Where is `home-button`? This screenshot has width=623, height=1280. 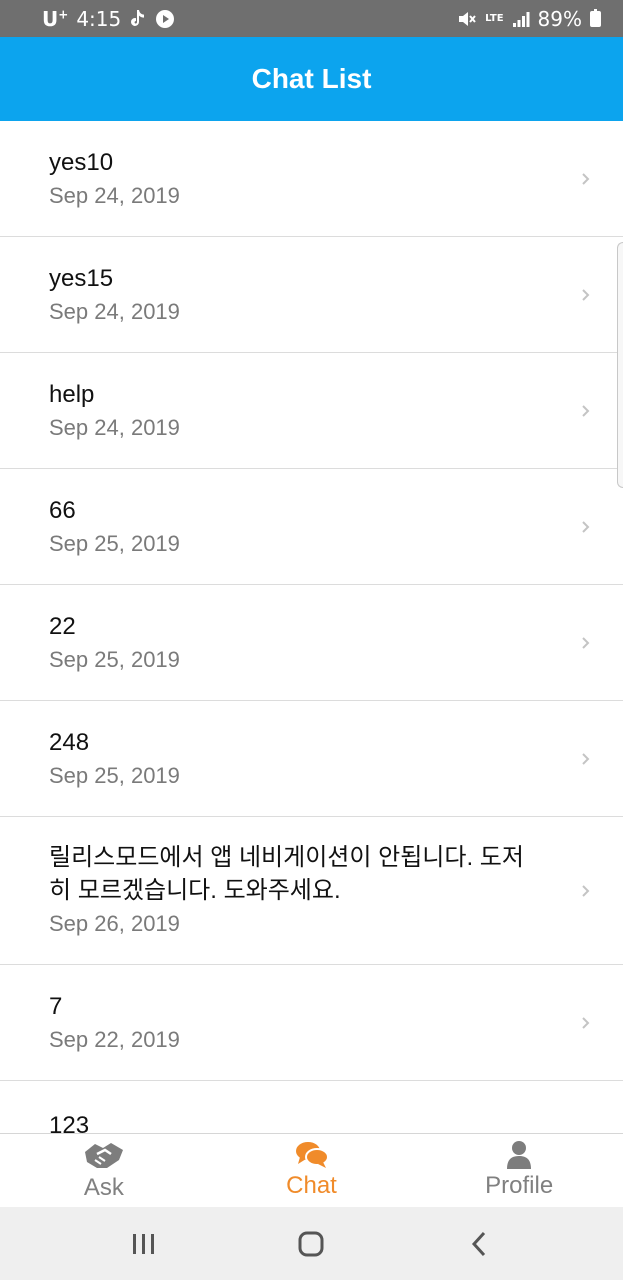
home-button is located at coordinates (311, 1244).